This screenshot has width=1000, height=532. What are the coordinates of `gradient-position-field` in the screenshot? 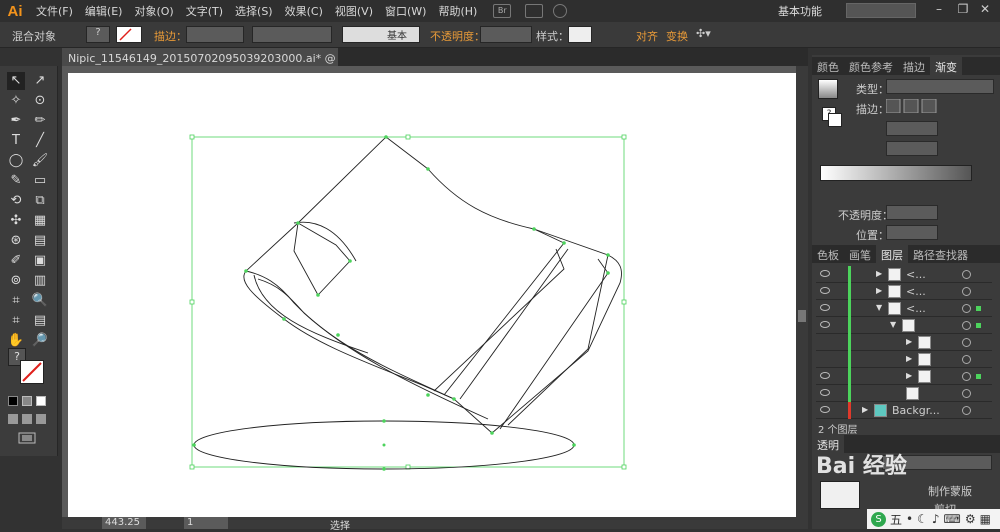 It's located at (912, 232).